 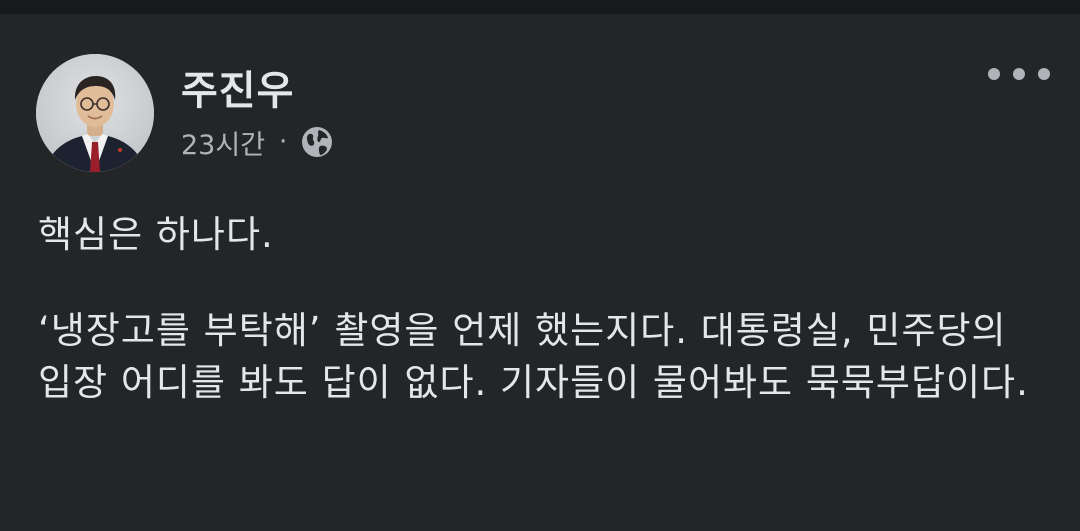 What do you see at coordinates (156, 234) in the screenshot?
I see `post-paragraph: 핵심은 하나다.` at bounding box center [156, 234].